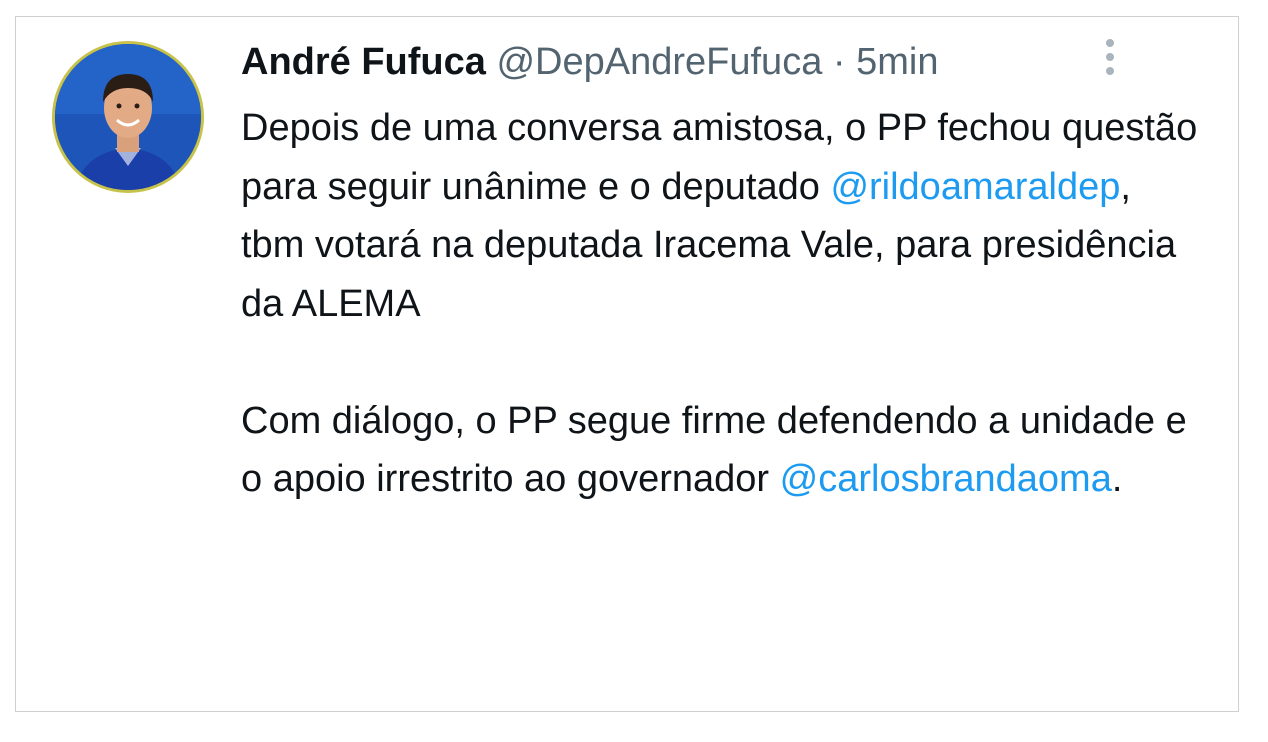  Describe the element at coordinates (975, 187) in the screenshot. I see `mention-link-rildoamaraldep: @rildoamaraldep` at that location.